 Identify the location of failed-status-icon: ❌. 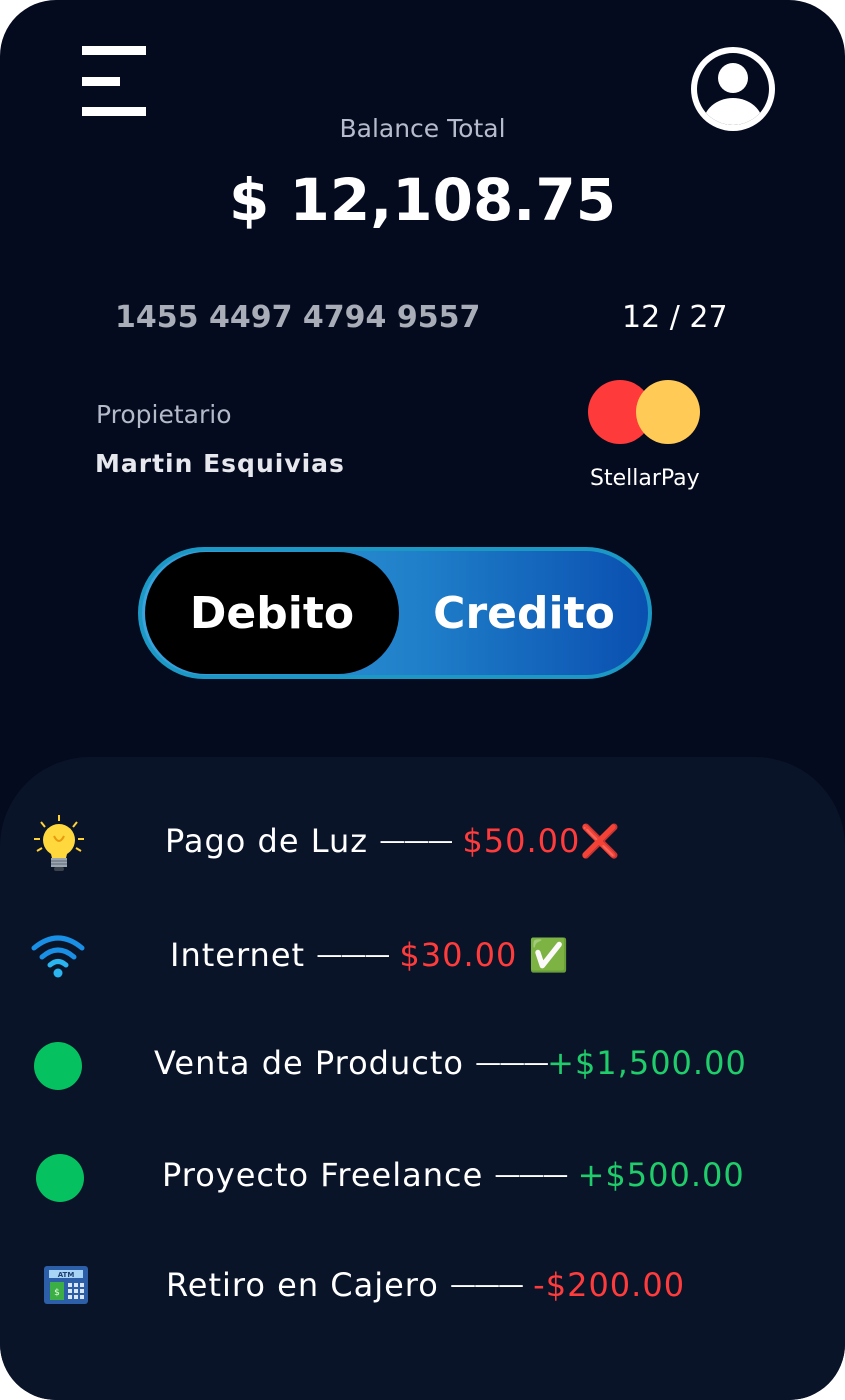
(601, 841).